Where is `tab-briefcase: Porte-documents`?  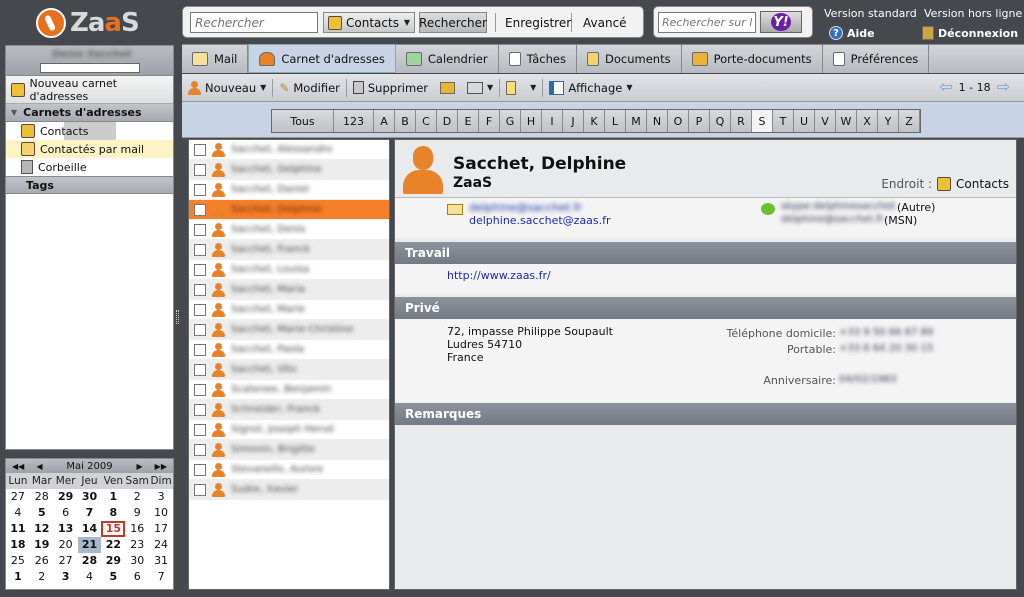 tab-briefcase: Porte-documents is located at coordinates (752, 58).